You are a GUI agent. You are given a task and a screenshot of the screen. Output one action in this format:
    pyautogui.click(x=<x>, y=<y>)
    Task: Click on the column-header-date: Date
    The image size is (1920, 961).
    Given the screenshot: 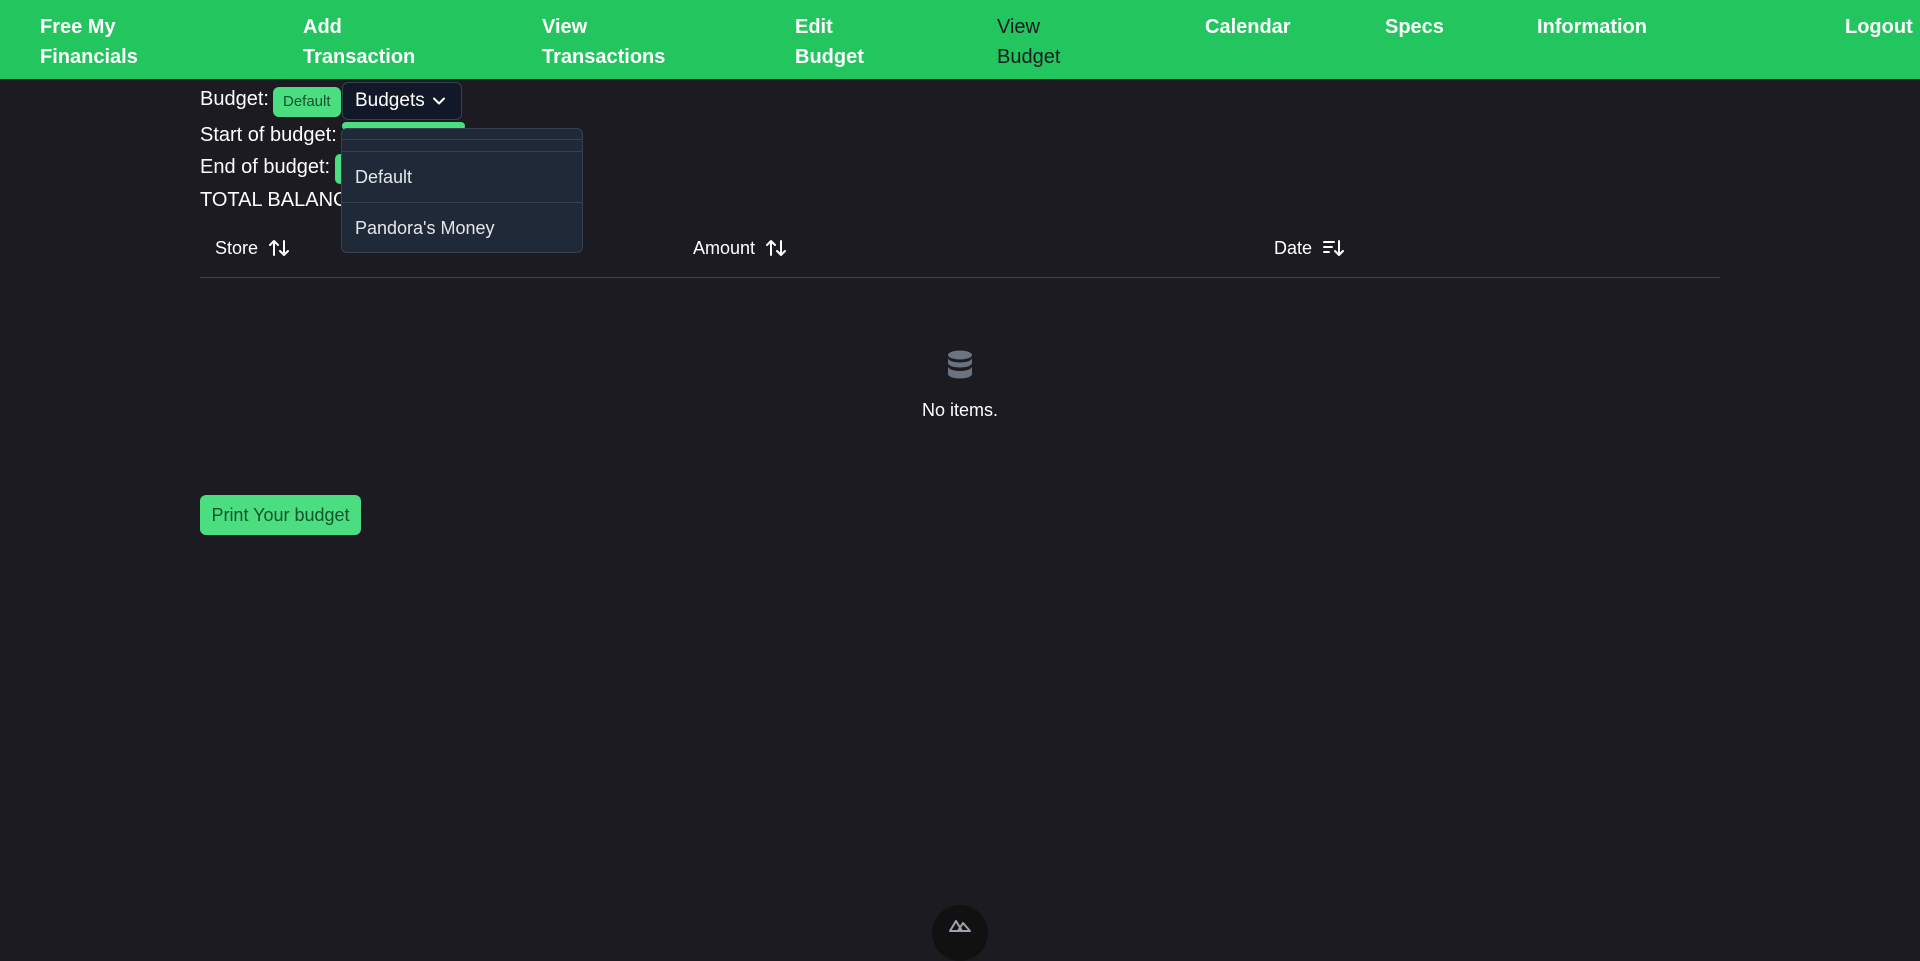 What is the action you would take?
    pyautogui.click(x=1309, y=248)
    